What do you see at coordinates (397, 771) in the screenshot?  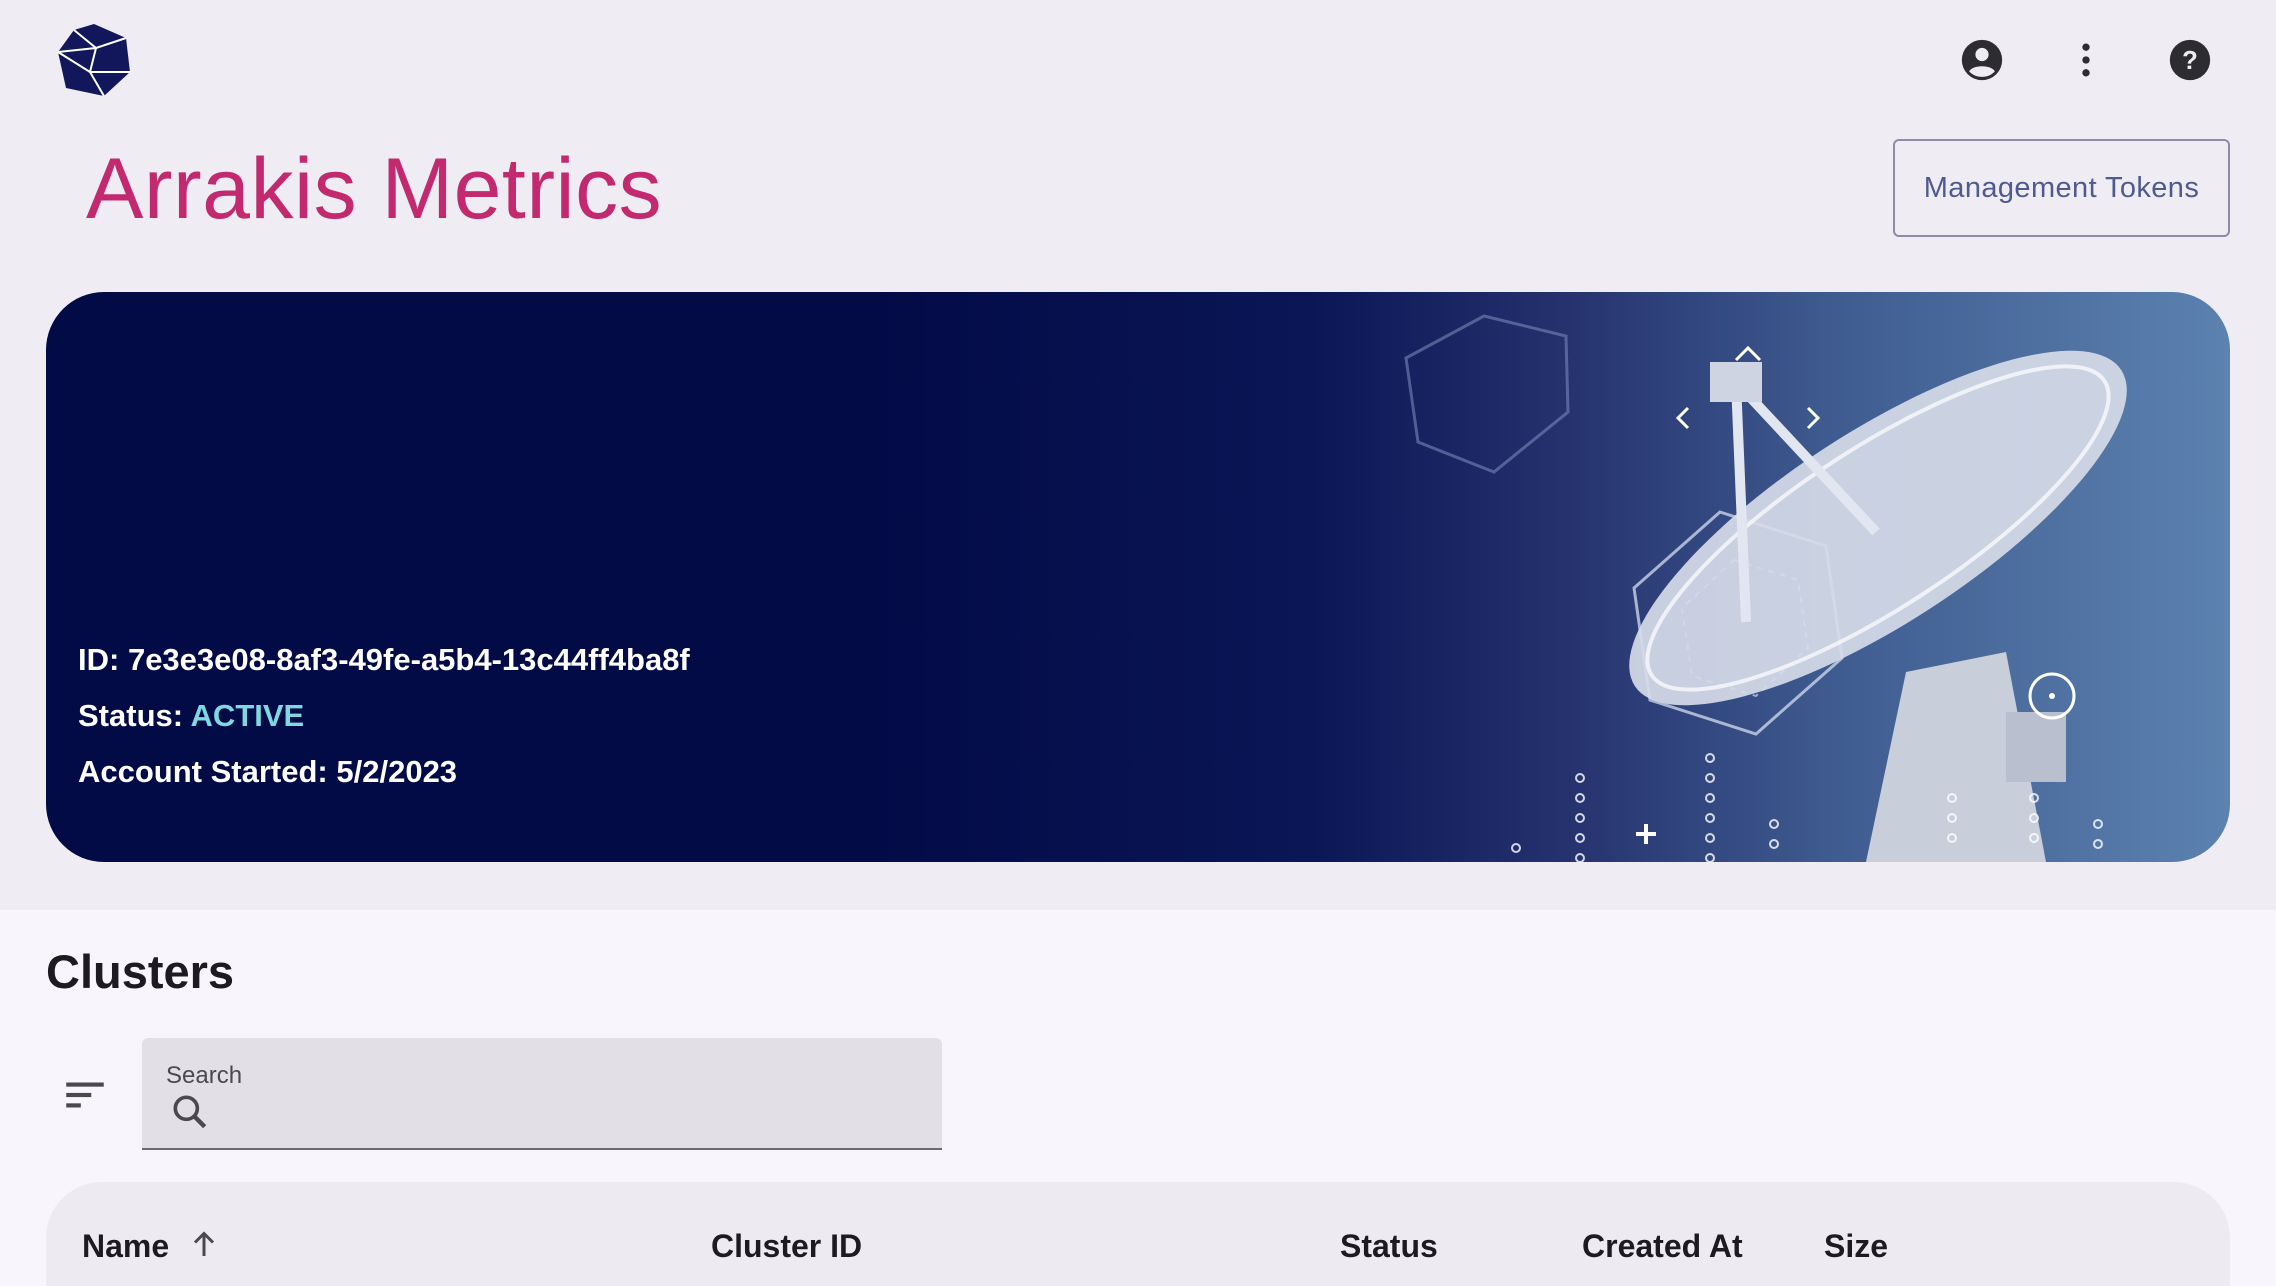 I see `account-started-value: 5/2/2023` at bounding box center [397, 771].